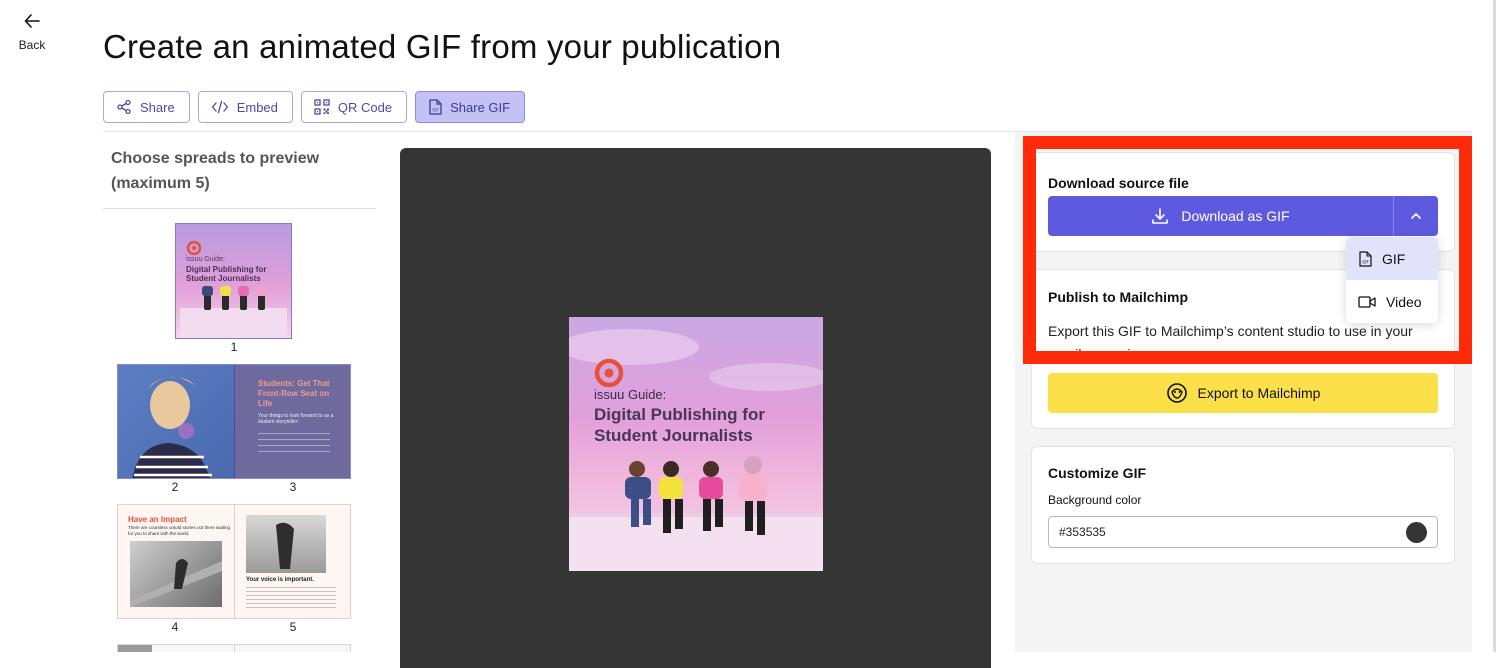 The image size is (1496, 668). I want to click on spread-5-photo, so click(286, 544).